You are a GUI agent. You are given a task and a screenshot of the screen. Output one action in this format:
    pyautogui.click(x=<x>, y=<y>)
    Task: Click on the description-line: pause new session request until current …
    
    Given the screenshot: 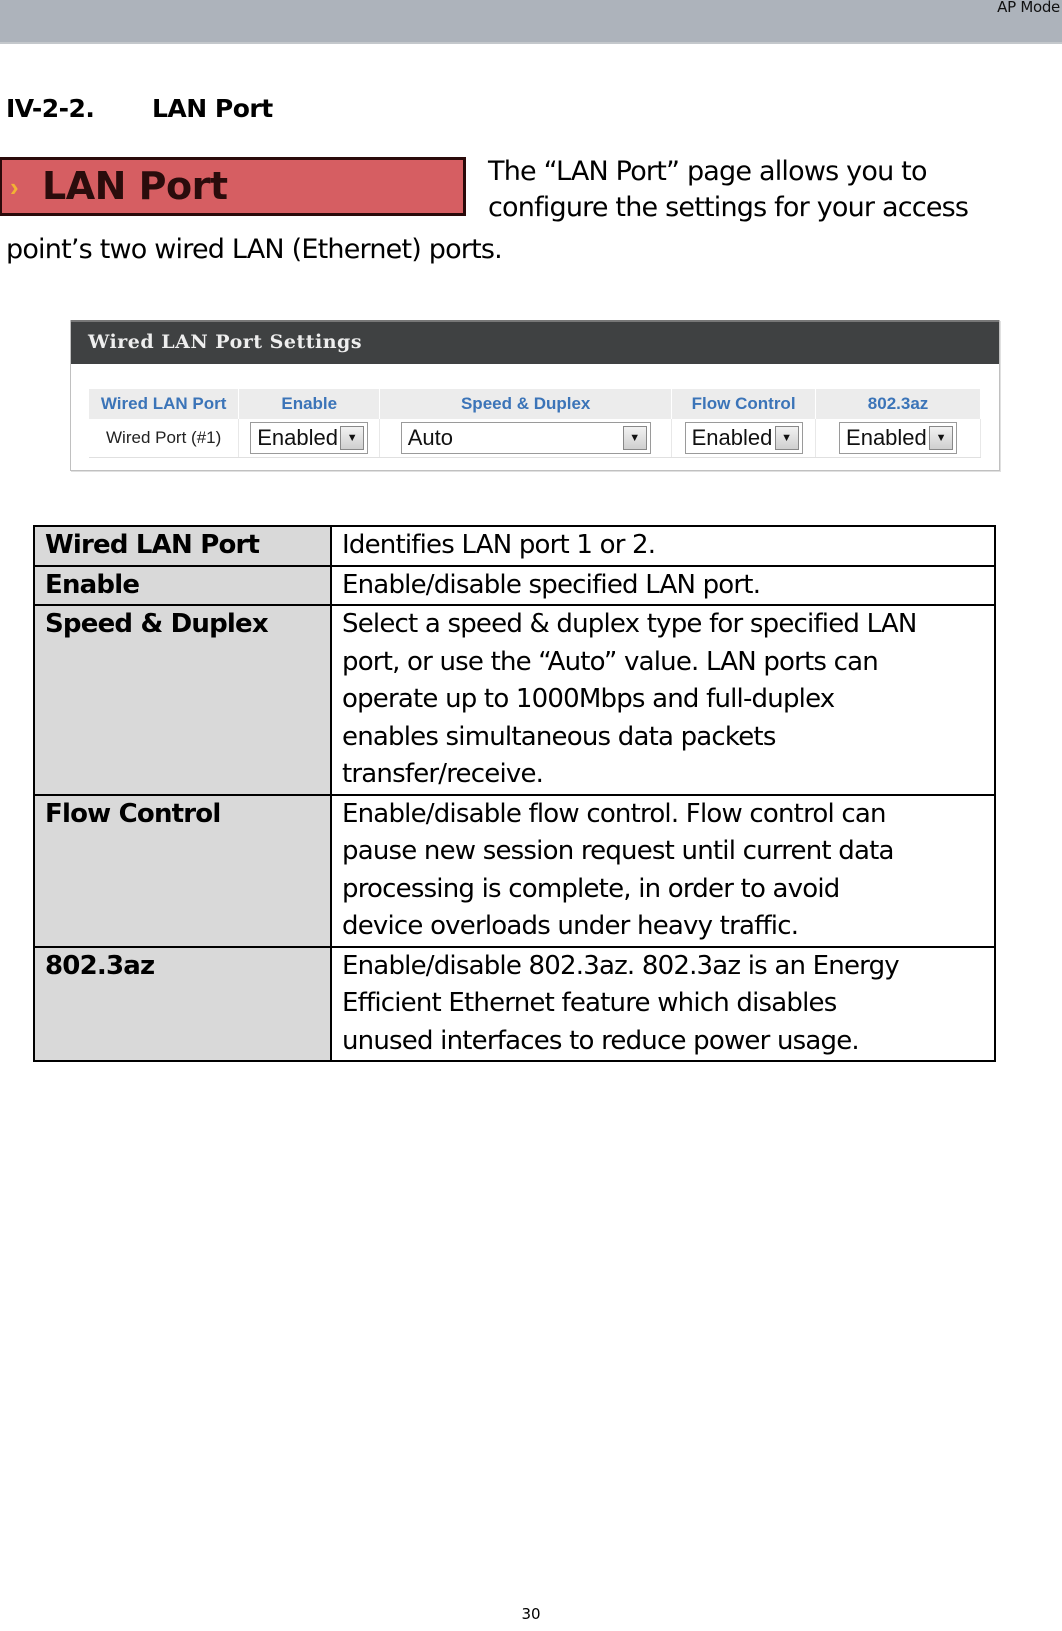 What is the action you would take?
    pyautogui.click(x=618, y=851)
    